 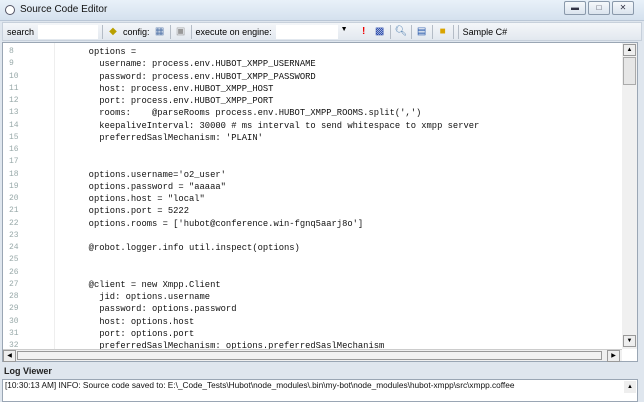 I want to click on close-button: ✕, so click(x=623, y=8).